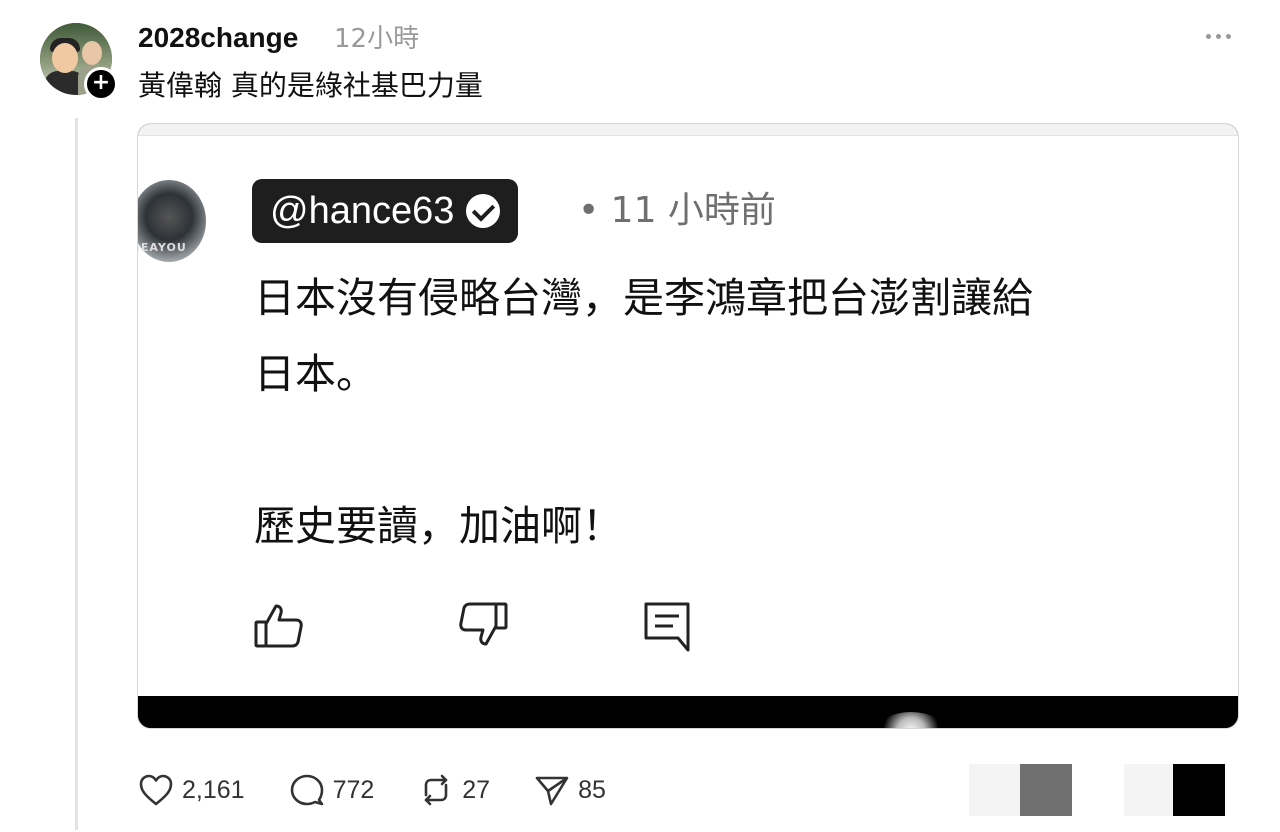 The height and width of the screenshot is (832, 1280). I want to click on post-timestamp: 12小時, so click(377, 39).